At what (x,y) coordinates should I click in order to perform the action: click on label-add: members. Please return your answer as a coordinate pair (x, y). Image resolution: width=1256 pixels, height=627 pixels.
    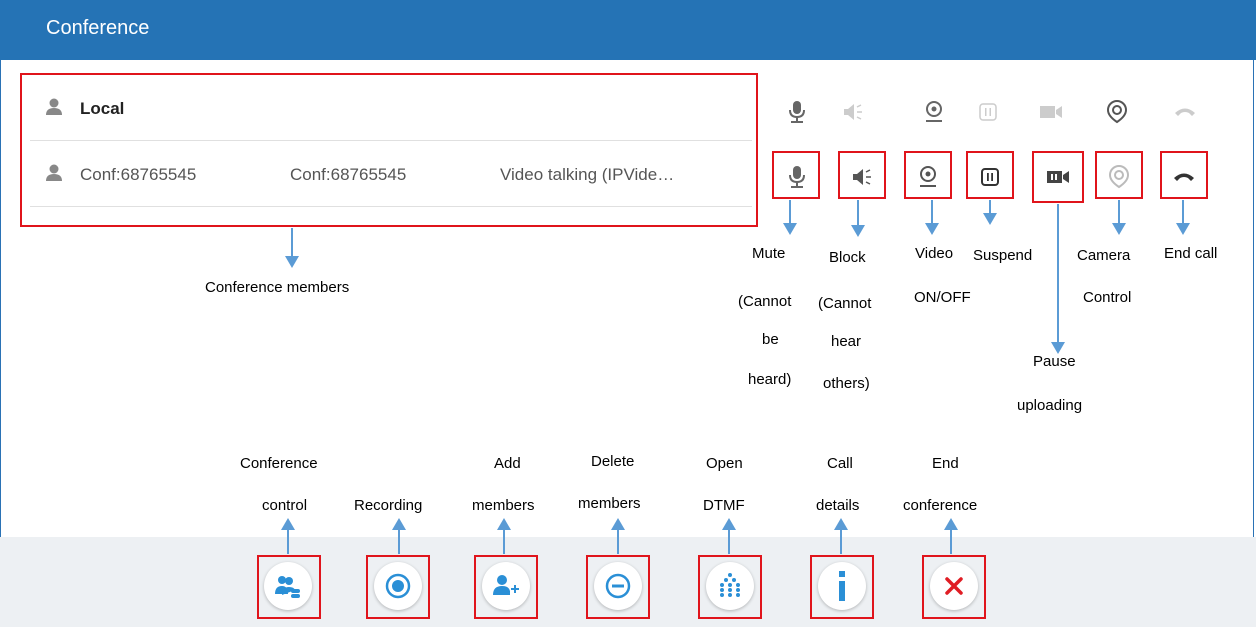
    Looking at the image, I should click on (503, 505).